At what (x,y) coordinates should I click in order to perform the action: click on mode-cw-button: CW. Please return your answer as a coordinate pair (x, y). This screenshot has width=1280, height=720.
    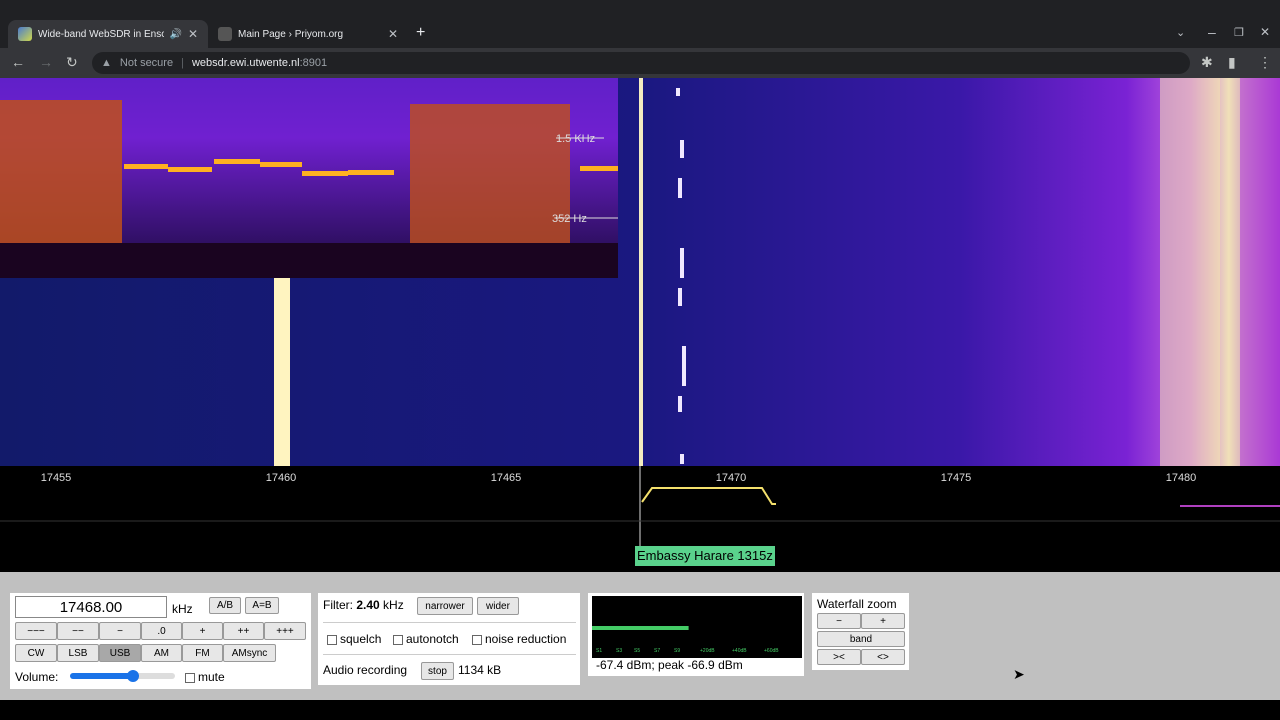
    Looking at the image, I should click on (36, 653).